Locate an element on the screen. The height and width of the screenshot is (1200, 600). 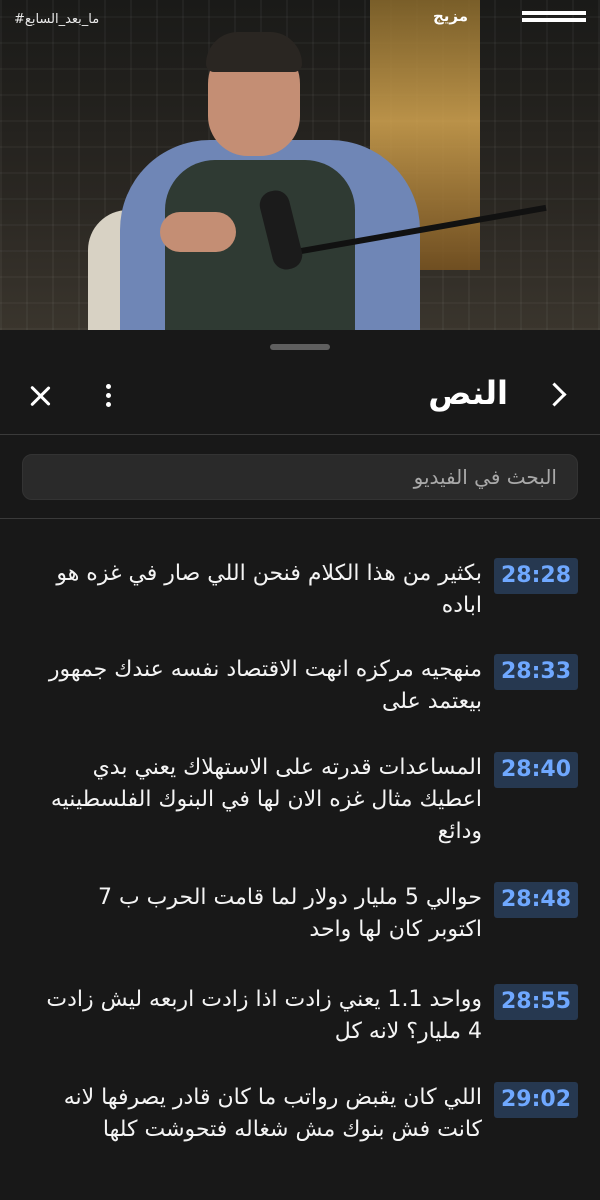
more-options-icon is located at coordinates (108, 397).